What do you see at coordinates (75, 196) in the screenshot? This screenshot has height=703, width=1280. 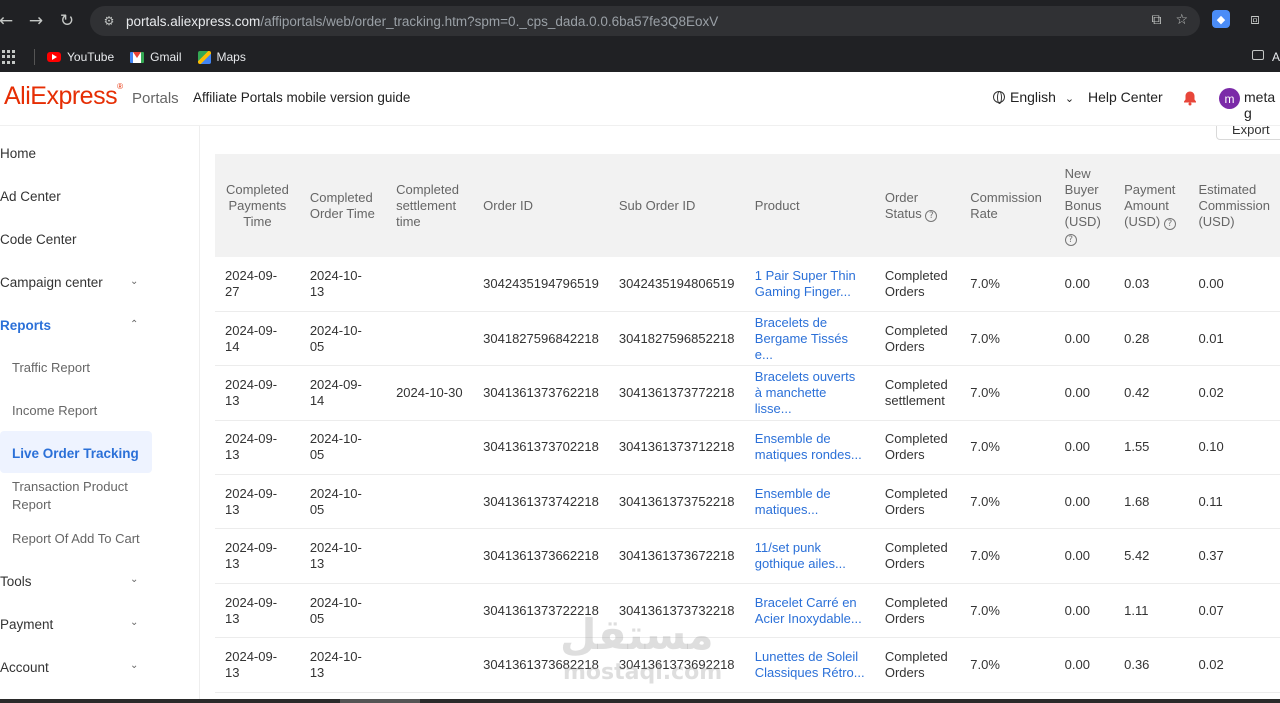 I see `sidebar-item-ad-center: Ad Center` at bounding box center [75, 196].